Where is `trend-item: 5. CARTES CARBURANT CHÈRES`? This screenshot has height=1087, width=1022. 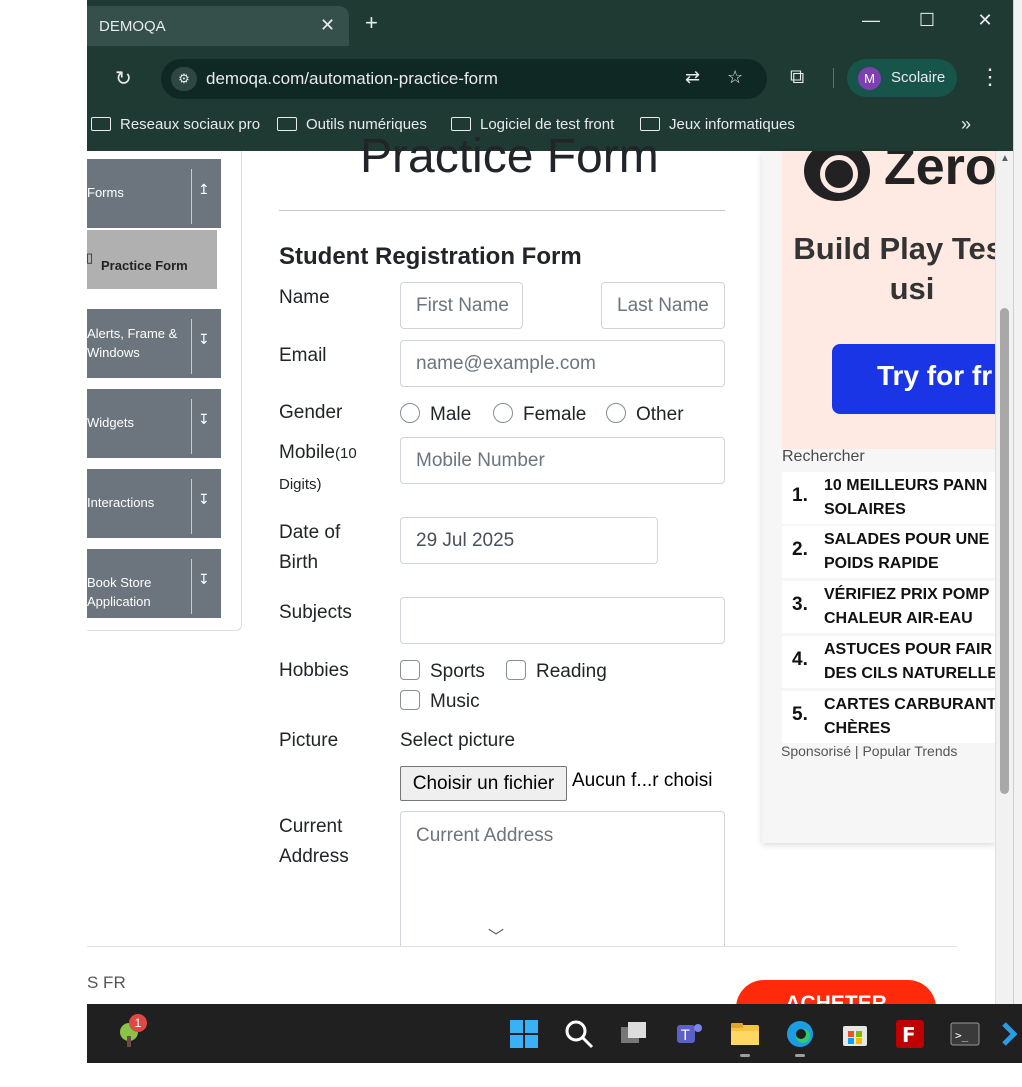 trend-item: 5. CARTES CARBURANT CHÈRES is located at coordinates (888, 717).